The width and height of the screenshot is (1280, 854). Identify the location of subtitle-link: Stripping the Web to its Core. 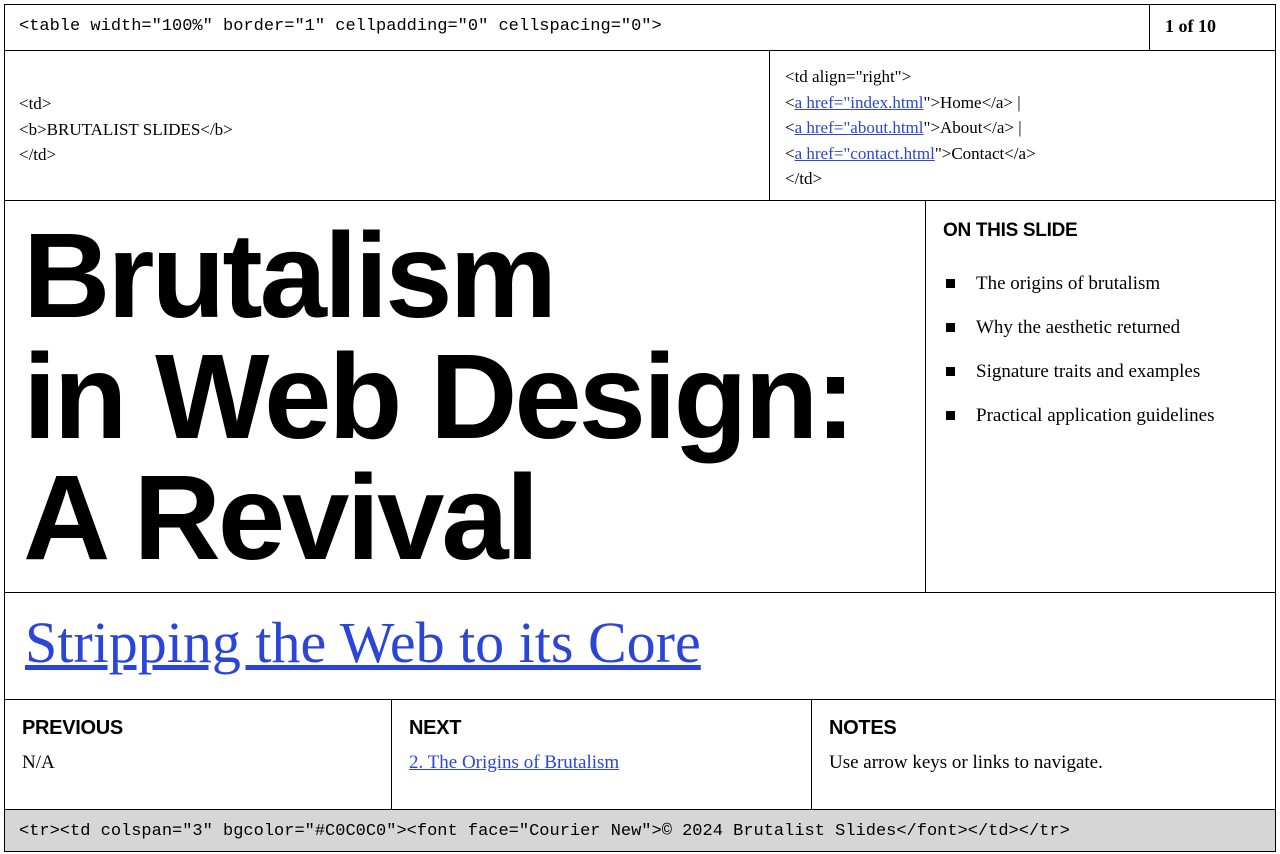
(363, 642).